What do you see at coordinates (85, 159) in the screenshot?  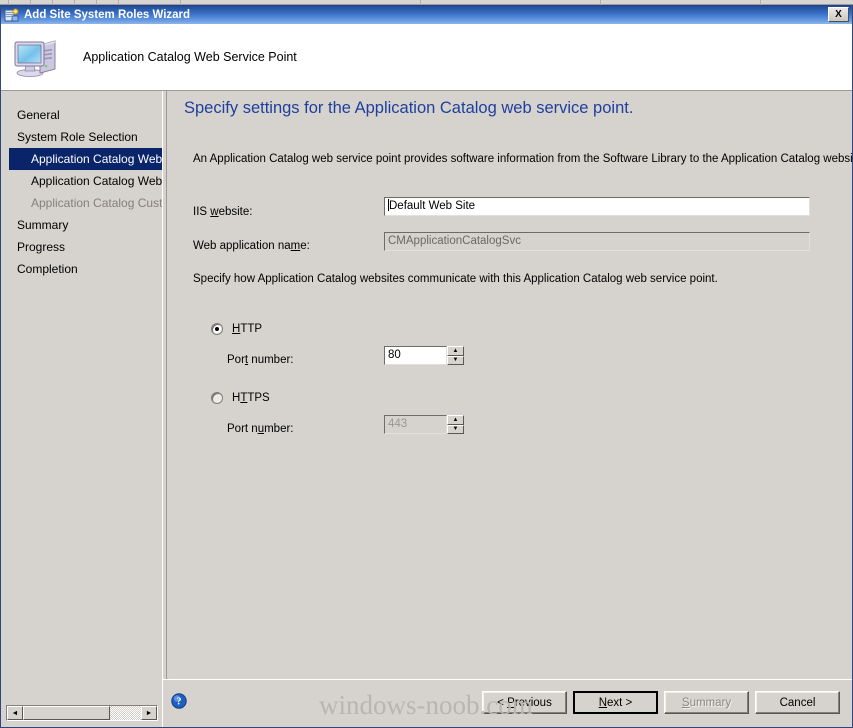 I see `sidebar-item-application-catalog-web-service: Application Catalog Web Se` at bounding box center [85, 159].